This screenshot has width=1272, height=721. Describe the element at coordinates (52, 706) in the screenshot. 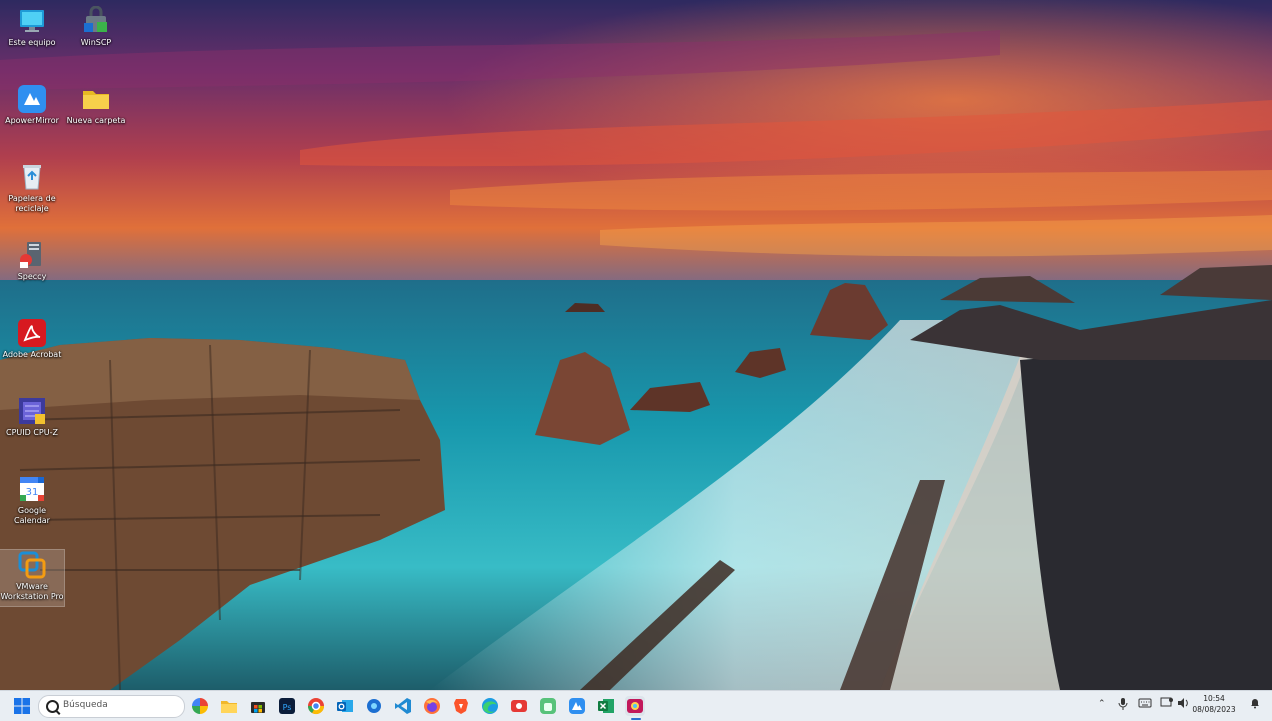

I see `search-icon` at that location.